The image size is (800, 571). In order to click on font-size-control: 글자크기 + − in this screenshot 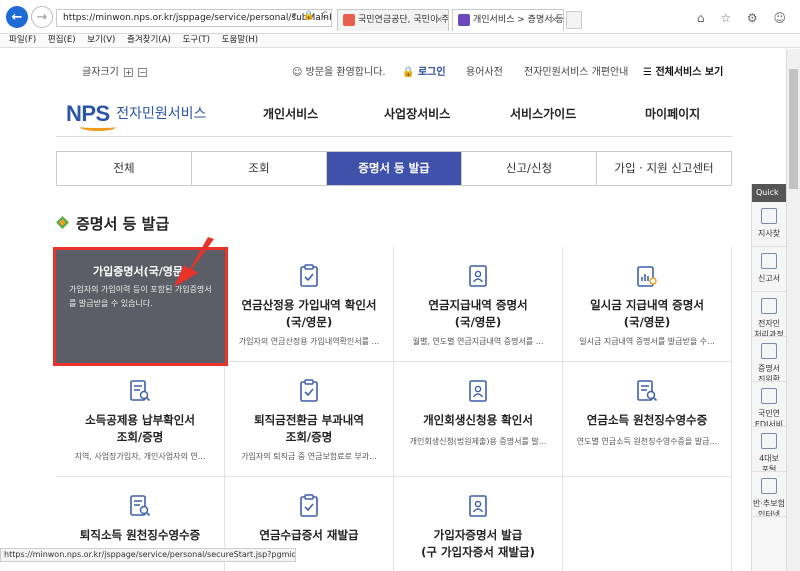, I will do `click(115, 70)`.